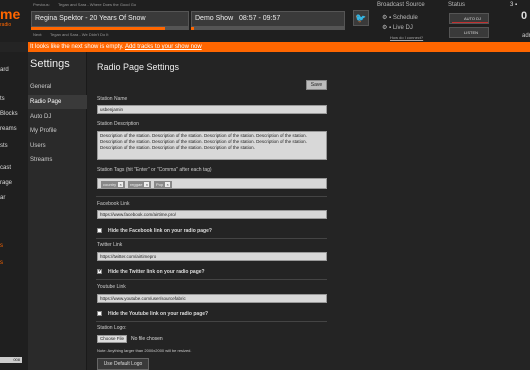  What do you see at coordinates (45, 102) in the screenshot?
I see `settings-nav-radio-page: Radio Page` at bounding box center [45, 102].